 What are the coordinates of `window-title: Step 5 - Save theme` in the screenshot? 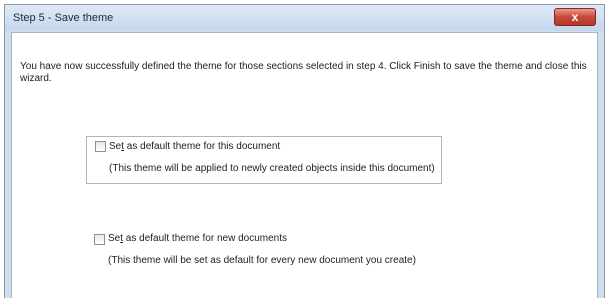 It's located at (63, 18).